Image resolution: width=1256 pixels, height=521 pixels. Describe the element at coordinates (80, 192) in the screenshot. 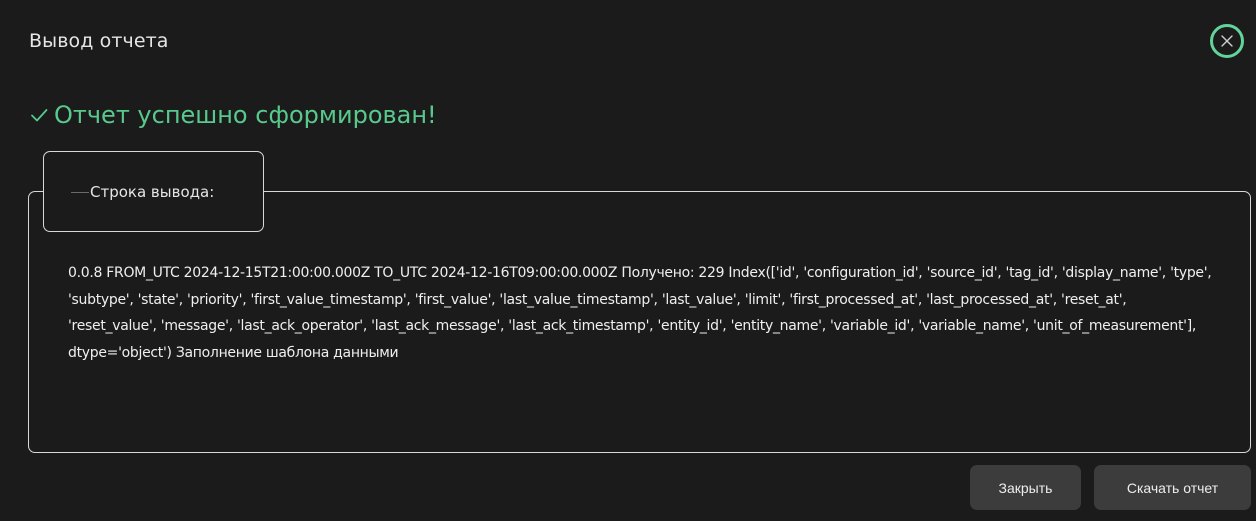

I see `legend-line` at that location.